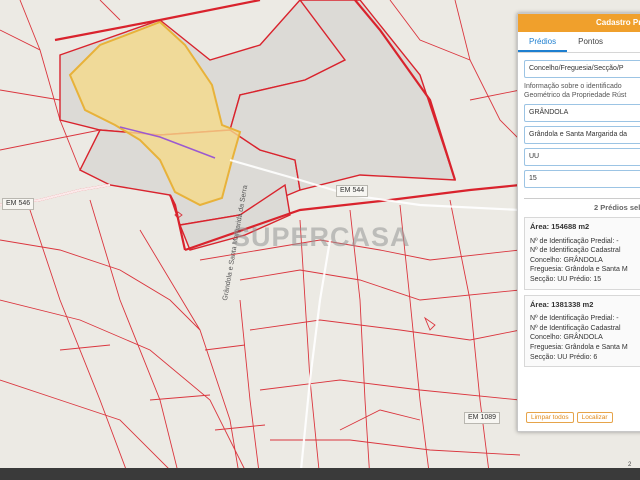 This screenshot has width=640, height=480. Describe the element at coordinates (582, 157) in the screenshot. I see `seccao-field: UU` at that location.